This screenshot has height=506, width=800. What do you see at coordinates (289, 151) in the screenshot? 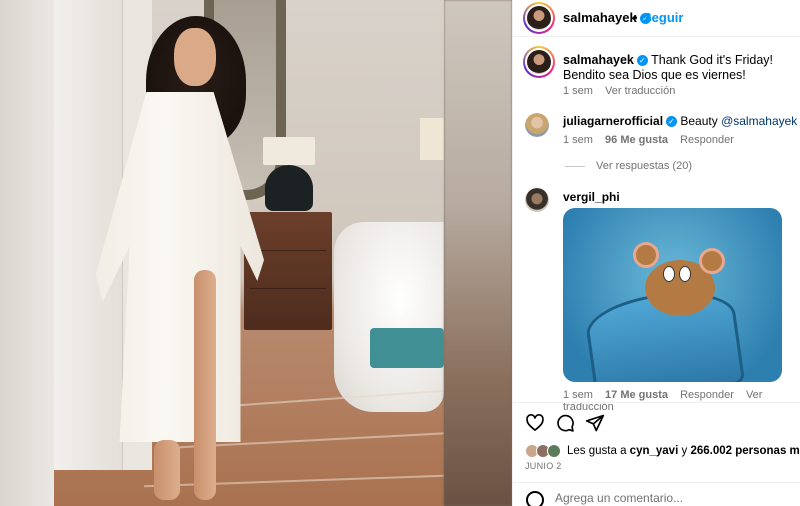
I see `photo-lamp-shade` at bounding box center [289, 151].